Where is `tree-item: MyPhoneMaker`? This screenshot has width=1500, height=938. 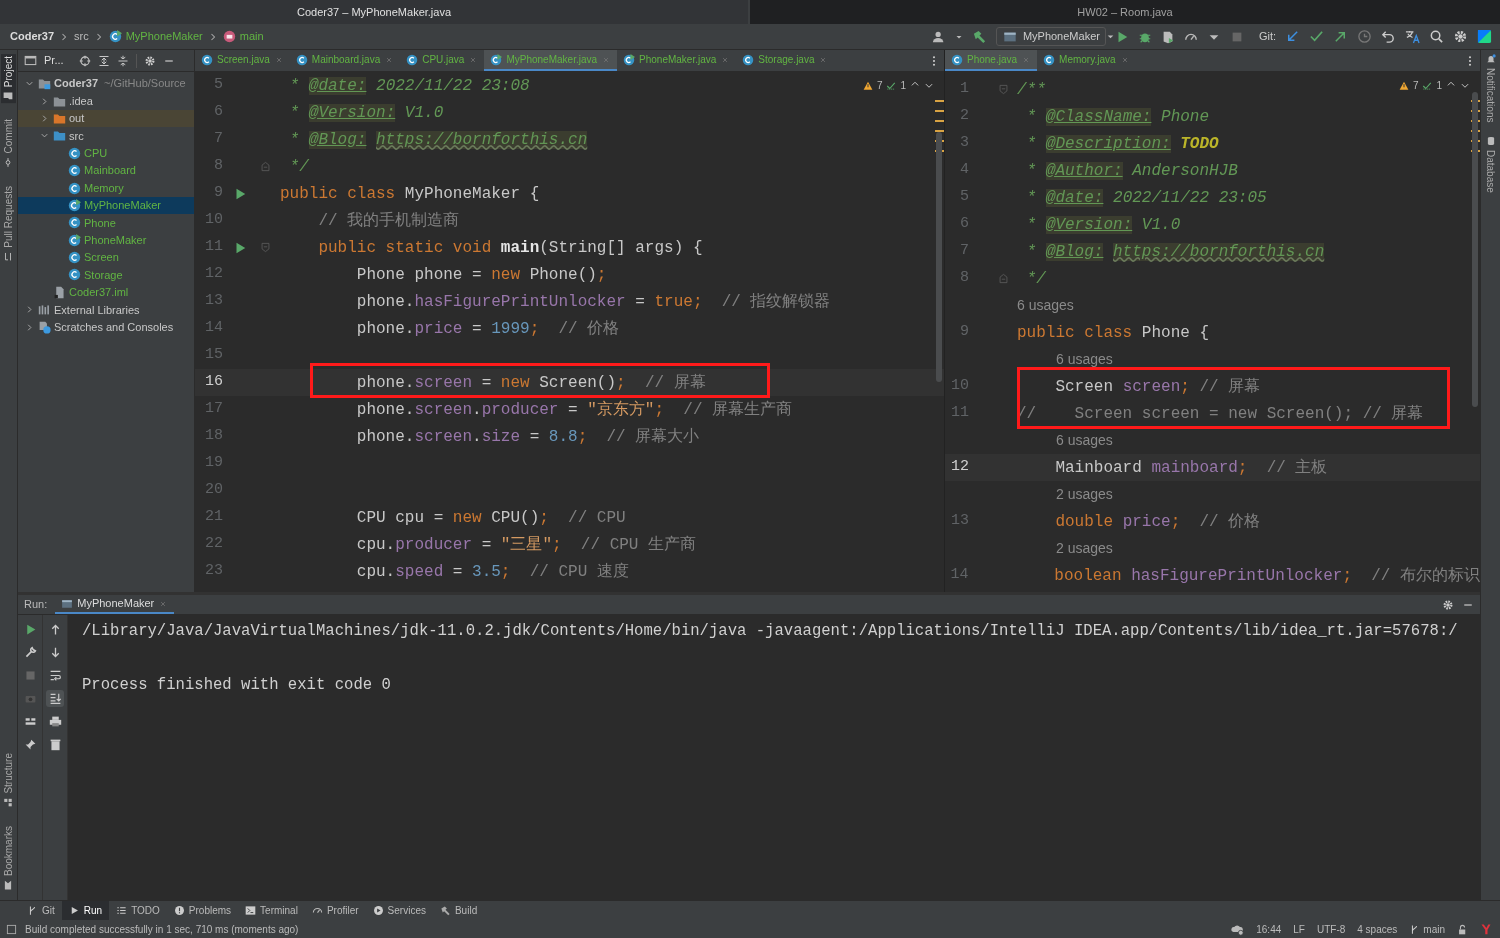
tree-item: MyPhoneMaker is located at coordinates (106, 205).